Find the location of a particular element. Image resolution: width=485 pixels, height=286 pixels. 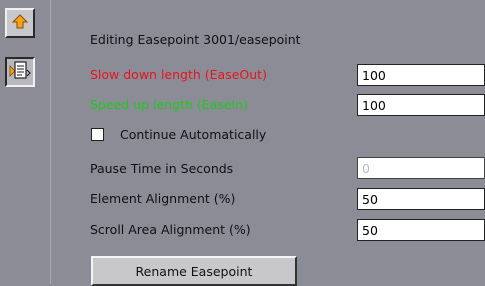

element-alignment-label: Element Alignment (%) is located at coordinates (163, 198).